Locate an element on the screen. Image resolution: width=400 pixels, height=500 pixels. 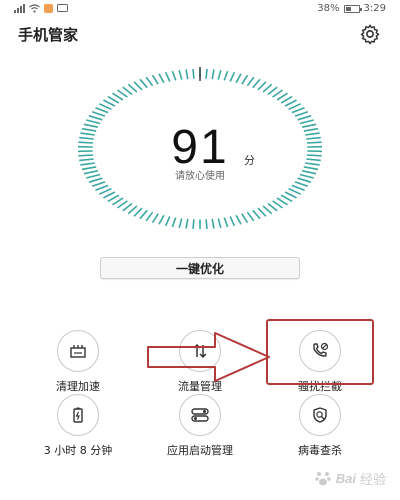
notification-icon is located at coordinates (48, 8).